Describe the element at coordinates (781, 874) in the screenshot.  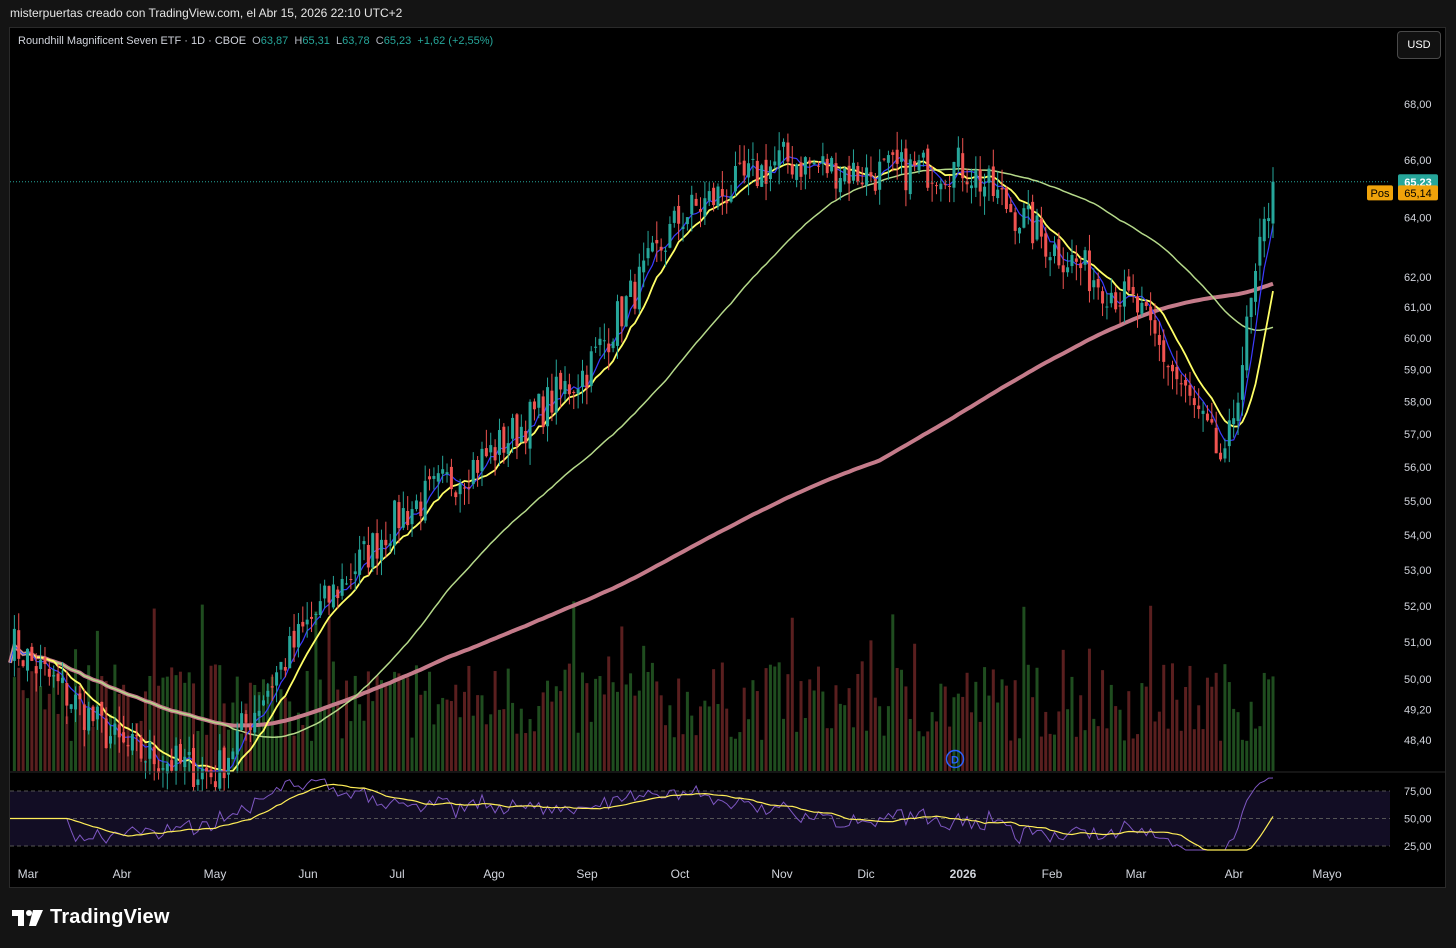
I see `time-tick-label: Nov` at that location.